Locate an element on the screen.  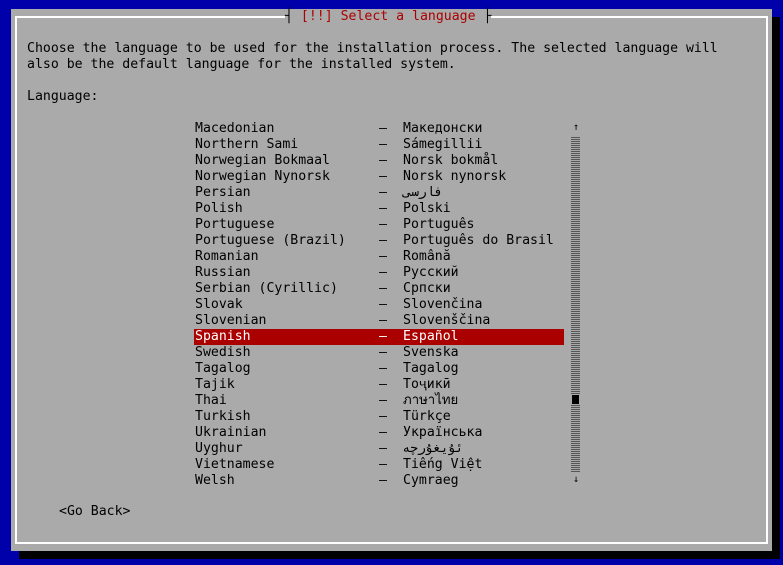
language-native-name: ئۇيغۇرچە is located at coordinates (433, 448).